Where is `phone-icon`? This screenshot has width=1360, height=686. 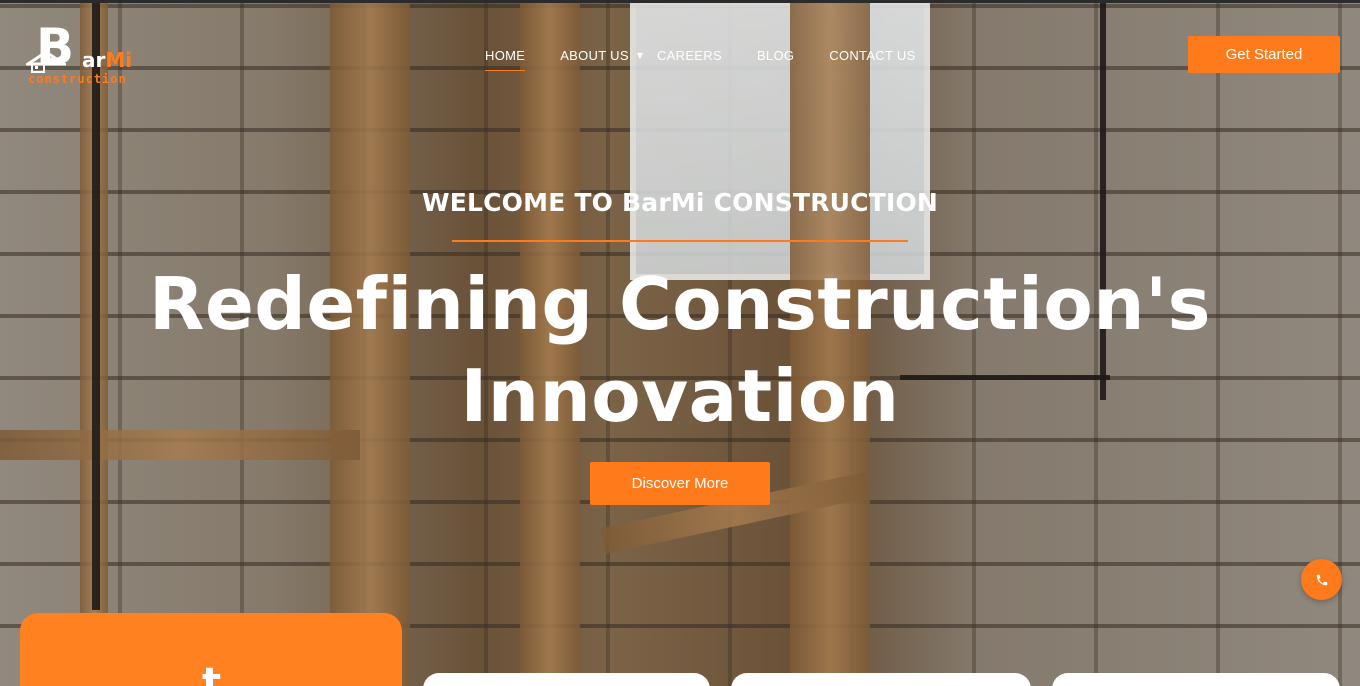 phone-icon is located at coordinates (1321, 579).